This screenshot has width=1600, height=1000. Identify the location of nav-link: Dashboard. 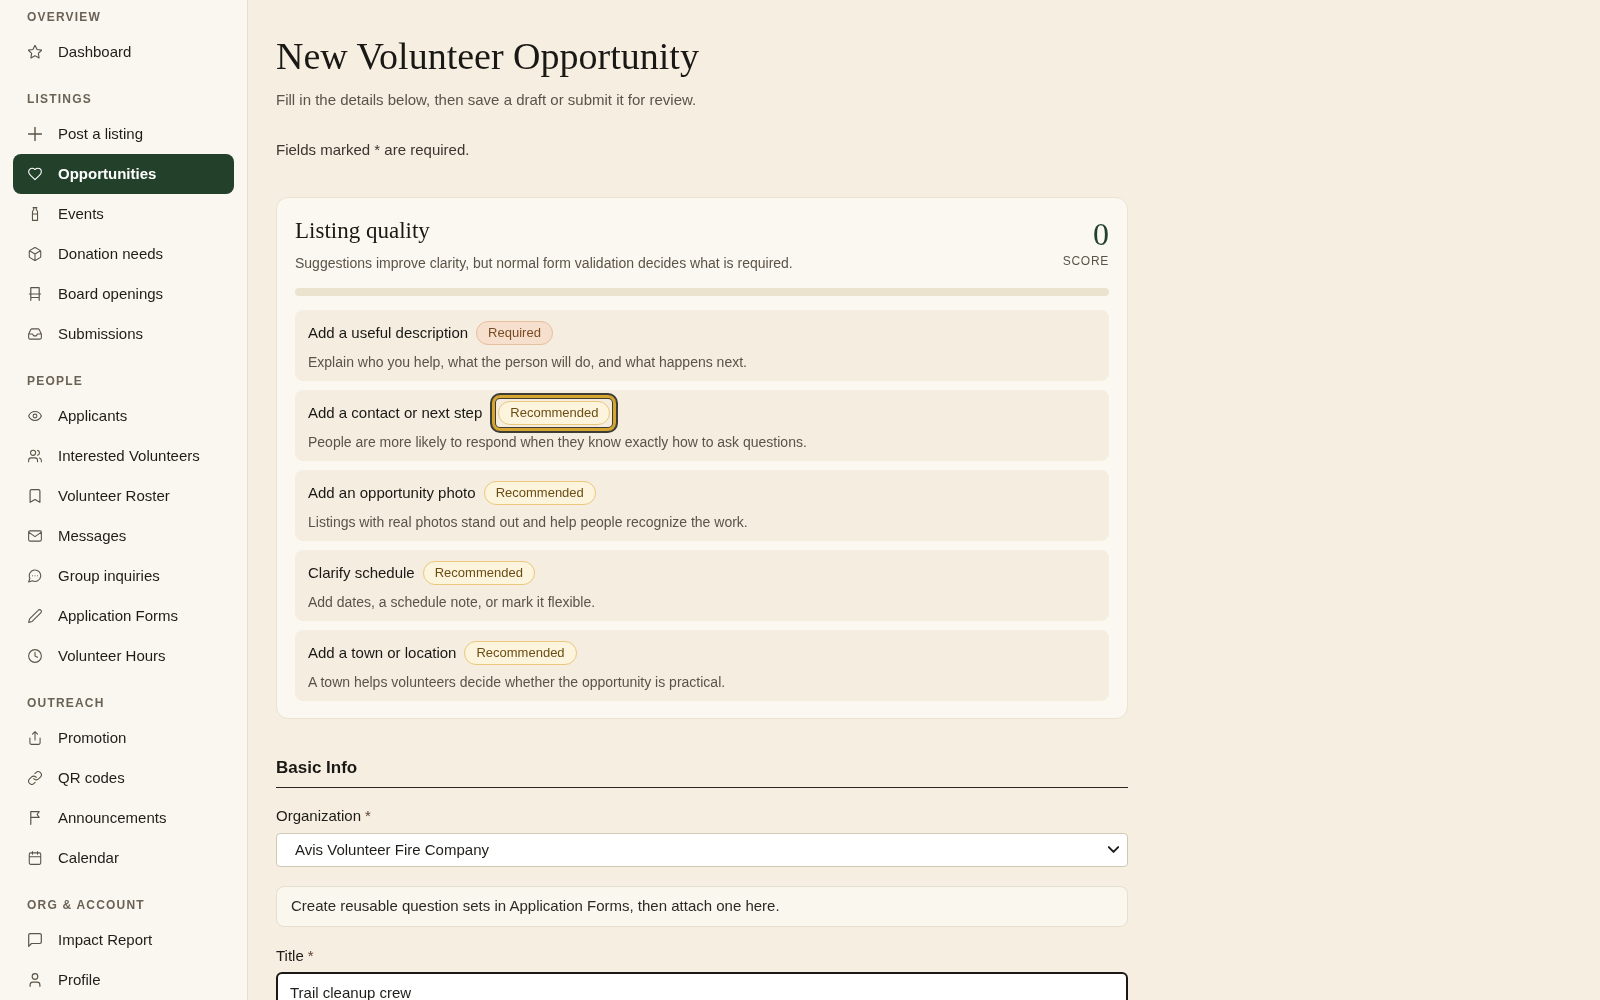
(123, 52).